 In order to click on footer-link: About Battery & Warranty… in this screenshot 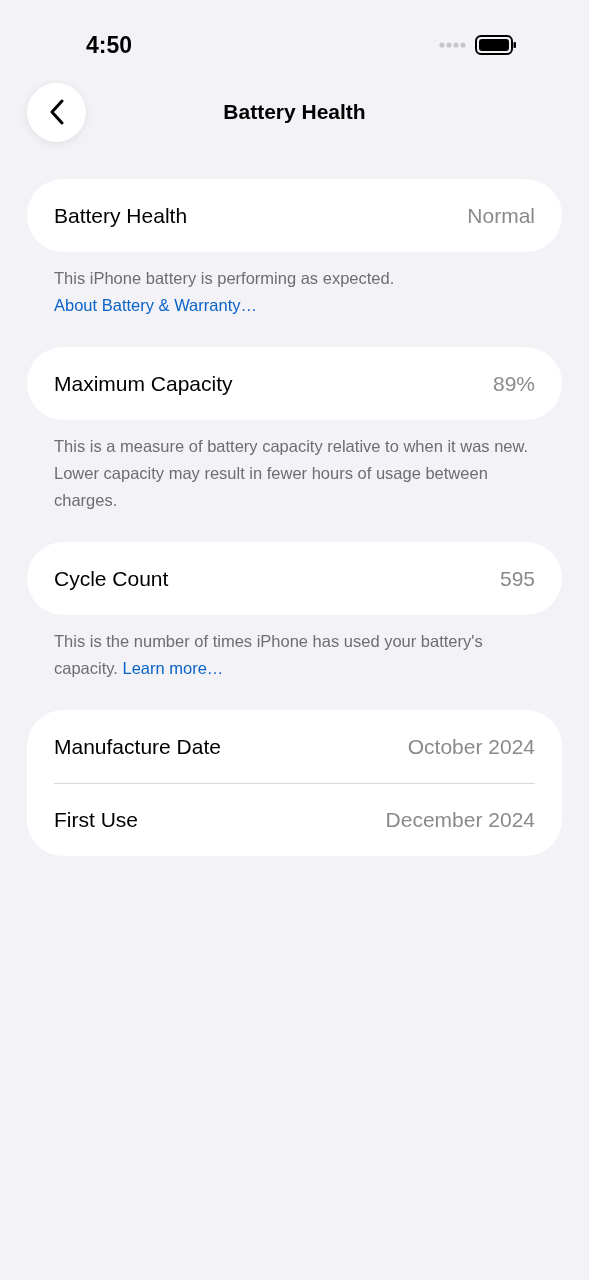, I will do `click(155, 305)`.